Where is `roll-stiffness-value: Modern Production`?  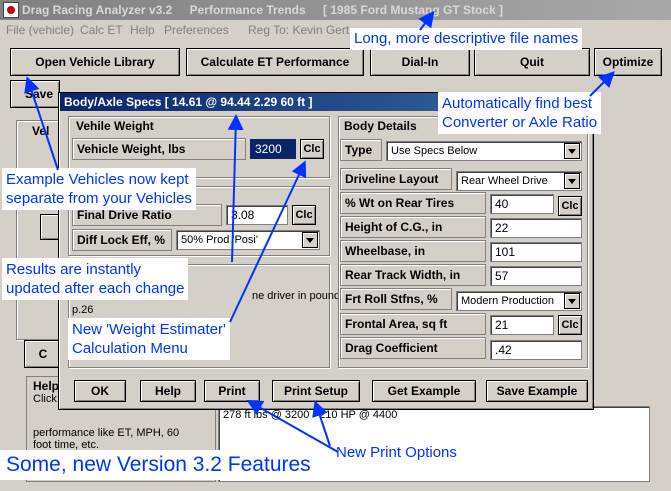
roll-stiffness-value: Modern Production is located at coordinates (507, 301).